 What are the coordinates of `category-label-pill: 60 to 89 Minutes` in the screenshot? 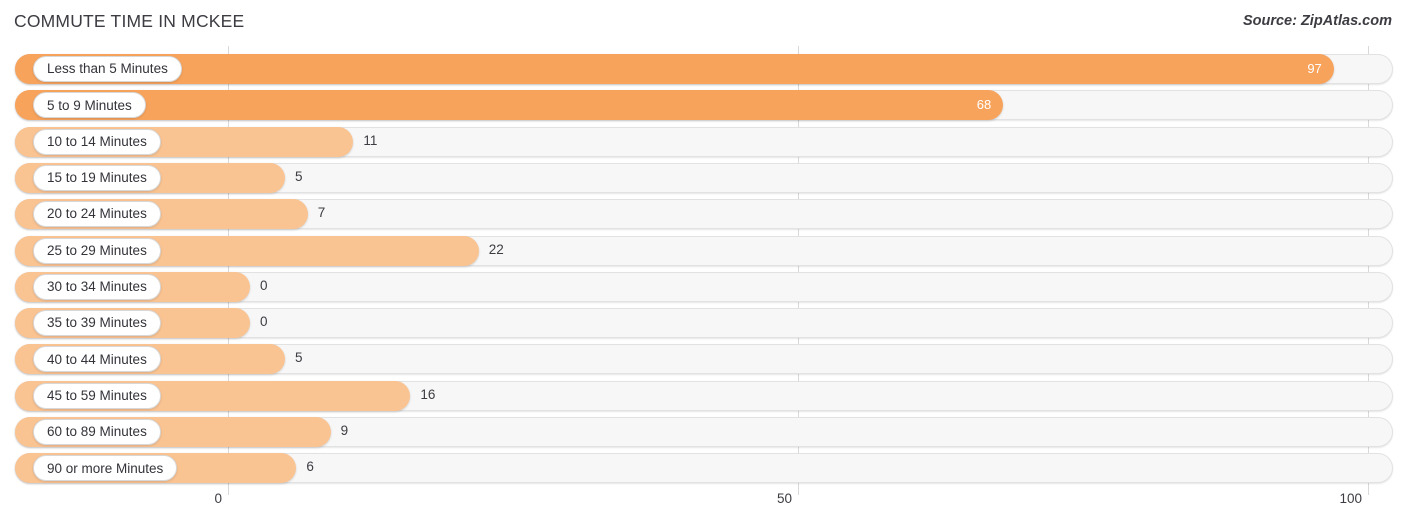 It's located at (97, 432).